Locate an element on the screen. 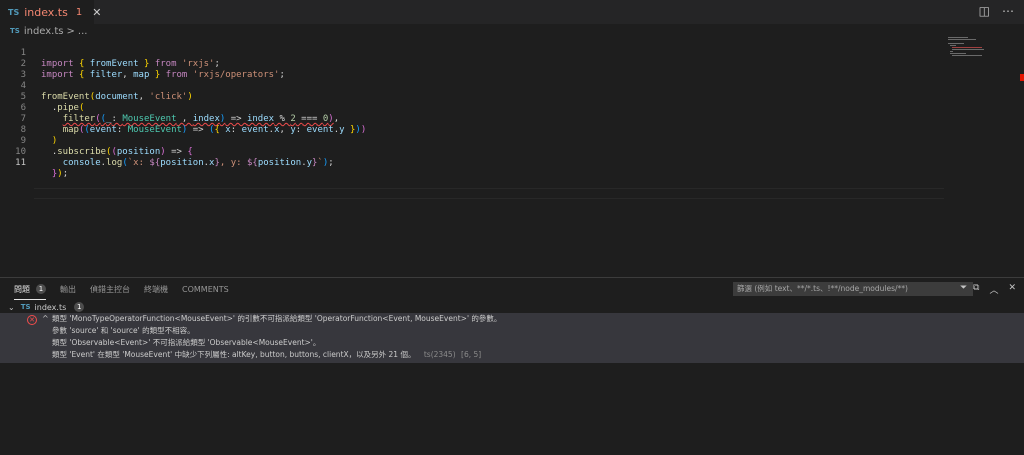 Image resolution: width=1024 pixels, height=455 pixels. error-icon: ✕ is located at coordinates (32, 320).